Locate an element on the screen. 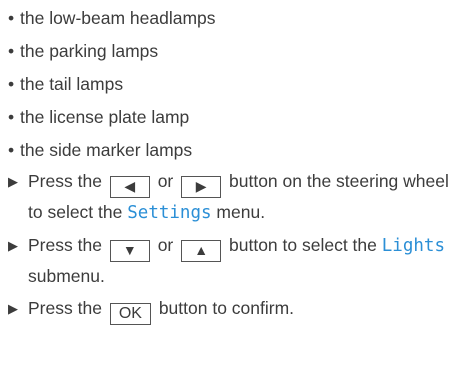 Image resolution: width=463 pixels, height=367 pixels. list-item-text: the parking lamps is located at coordinates (89, 51).